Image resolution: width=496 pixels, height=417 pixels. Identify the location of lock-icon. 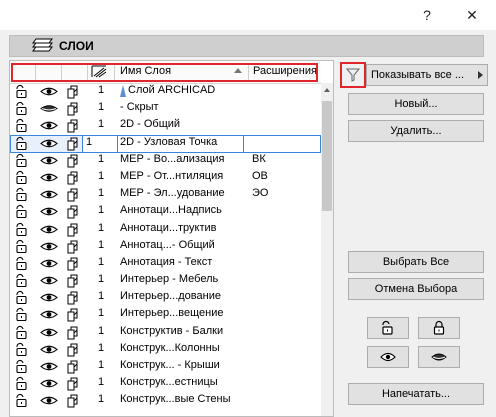
(439, 327).